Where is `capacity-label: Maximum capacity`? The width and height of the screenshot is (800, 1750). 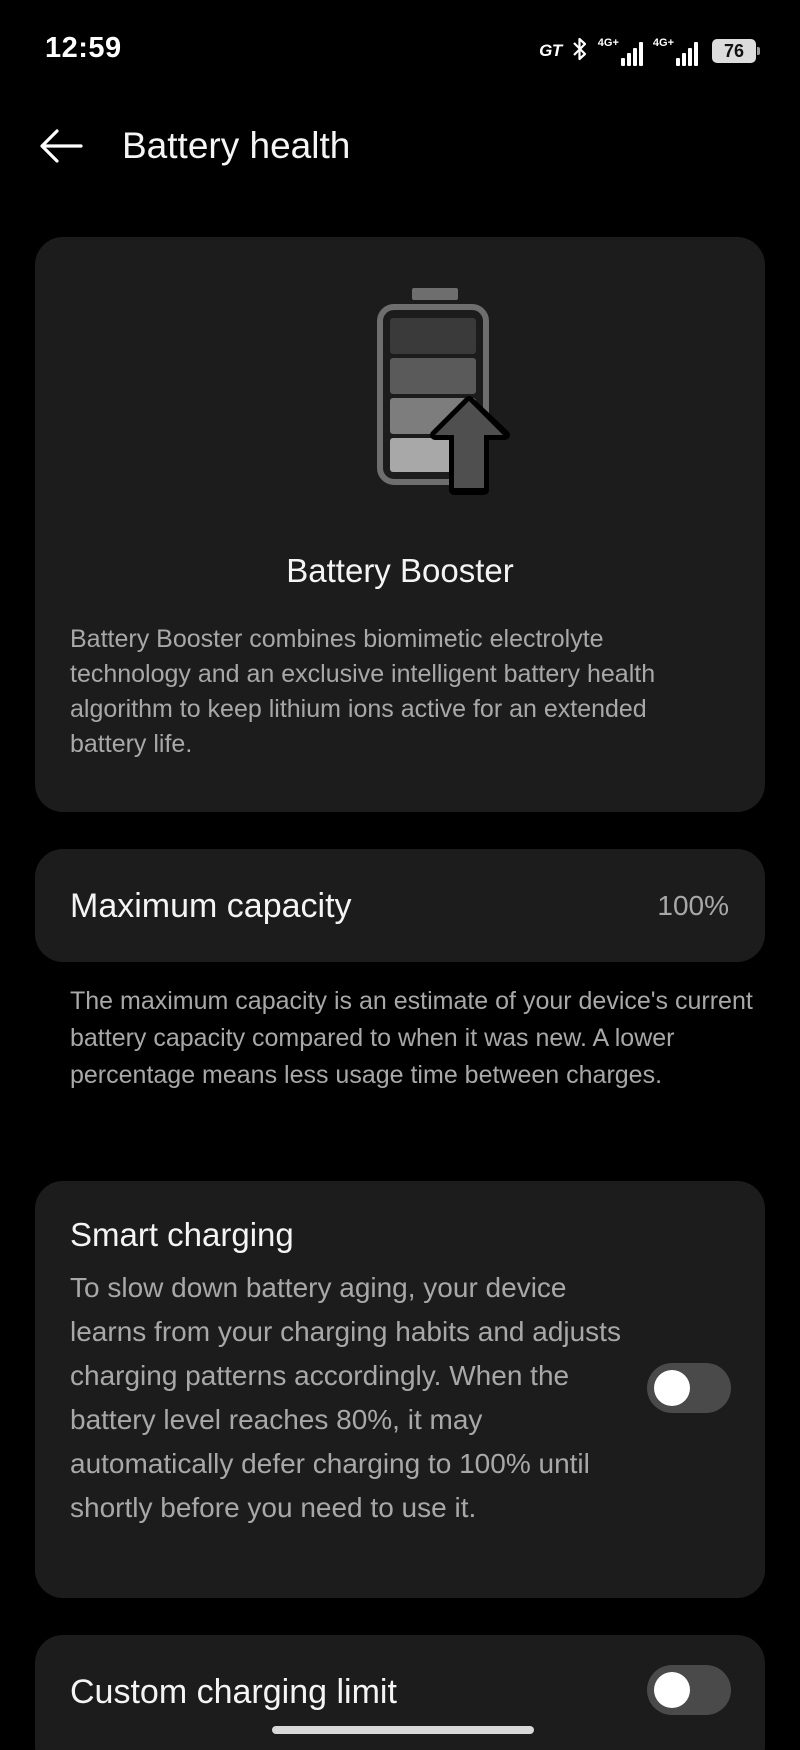
capacity-label: Maximum capacity is located at coordinates (211, 906).